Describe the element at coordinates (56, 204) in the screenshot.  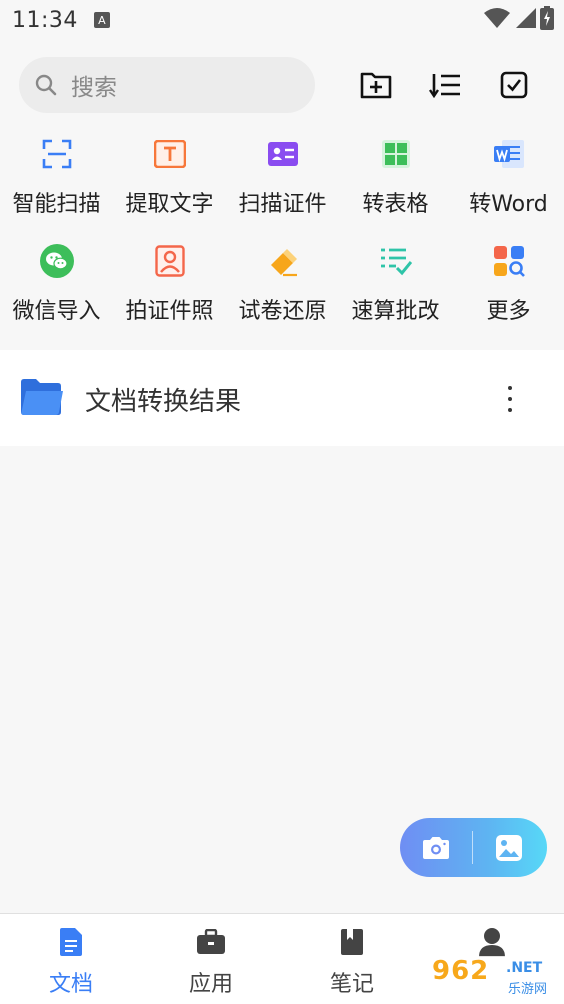
I see `tool-label: 智能扫描` at that location.